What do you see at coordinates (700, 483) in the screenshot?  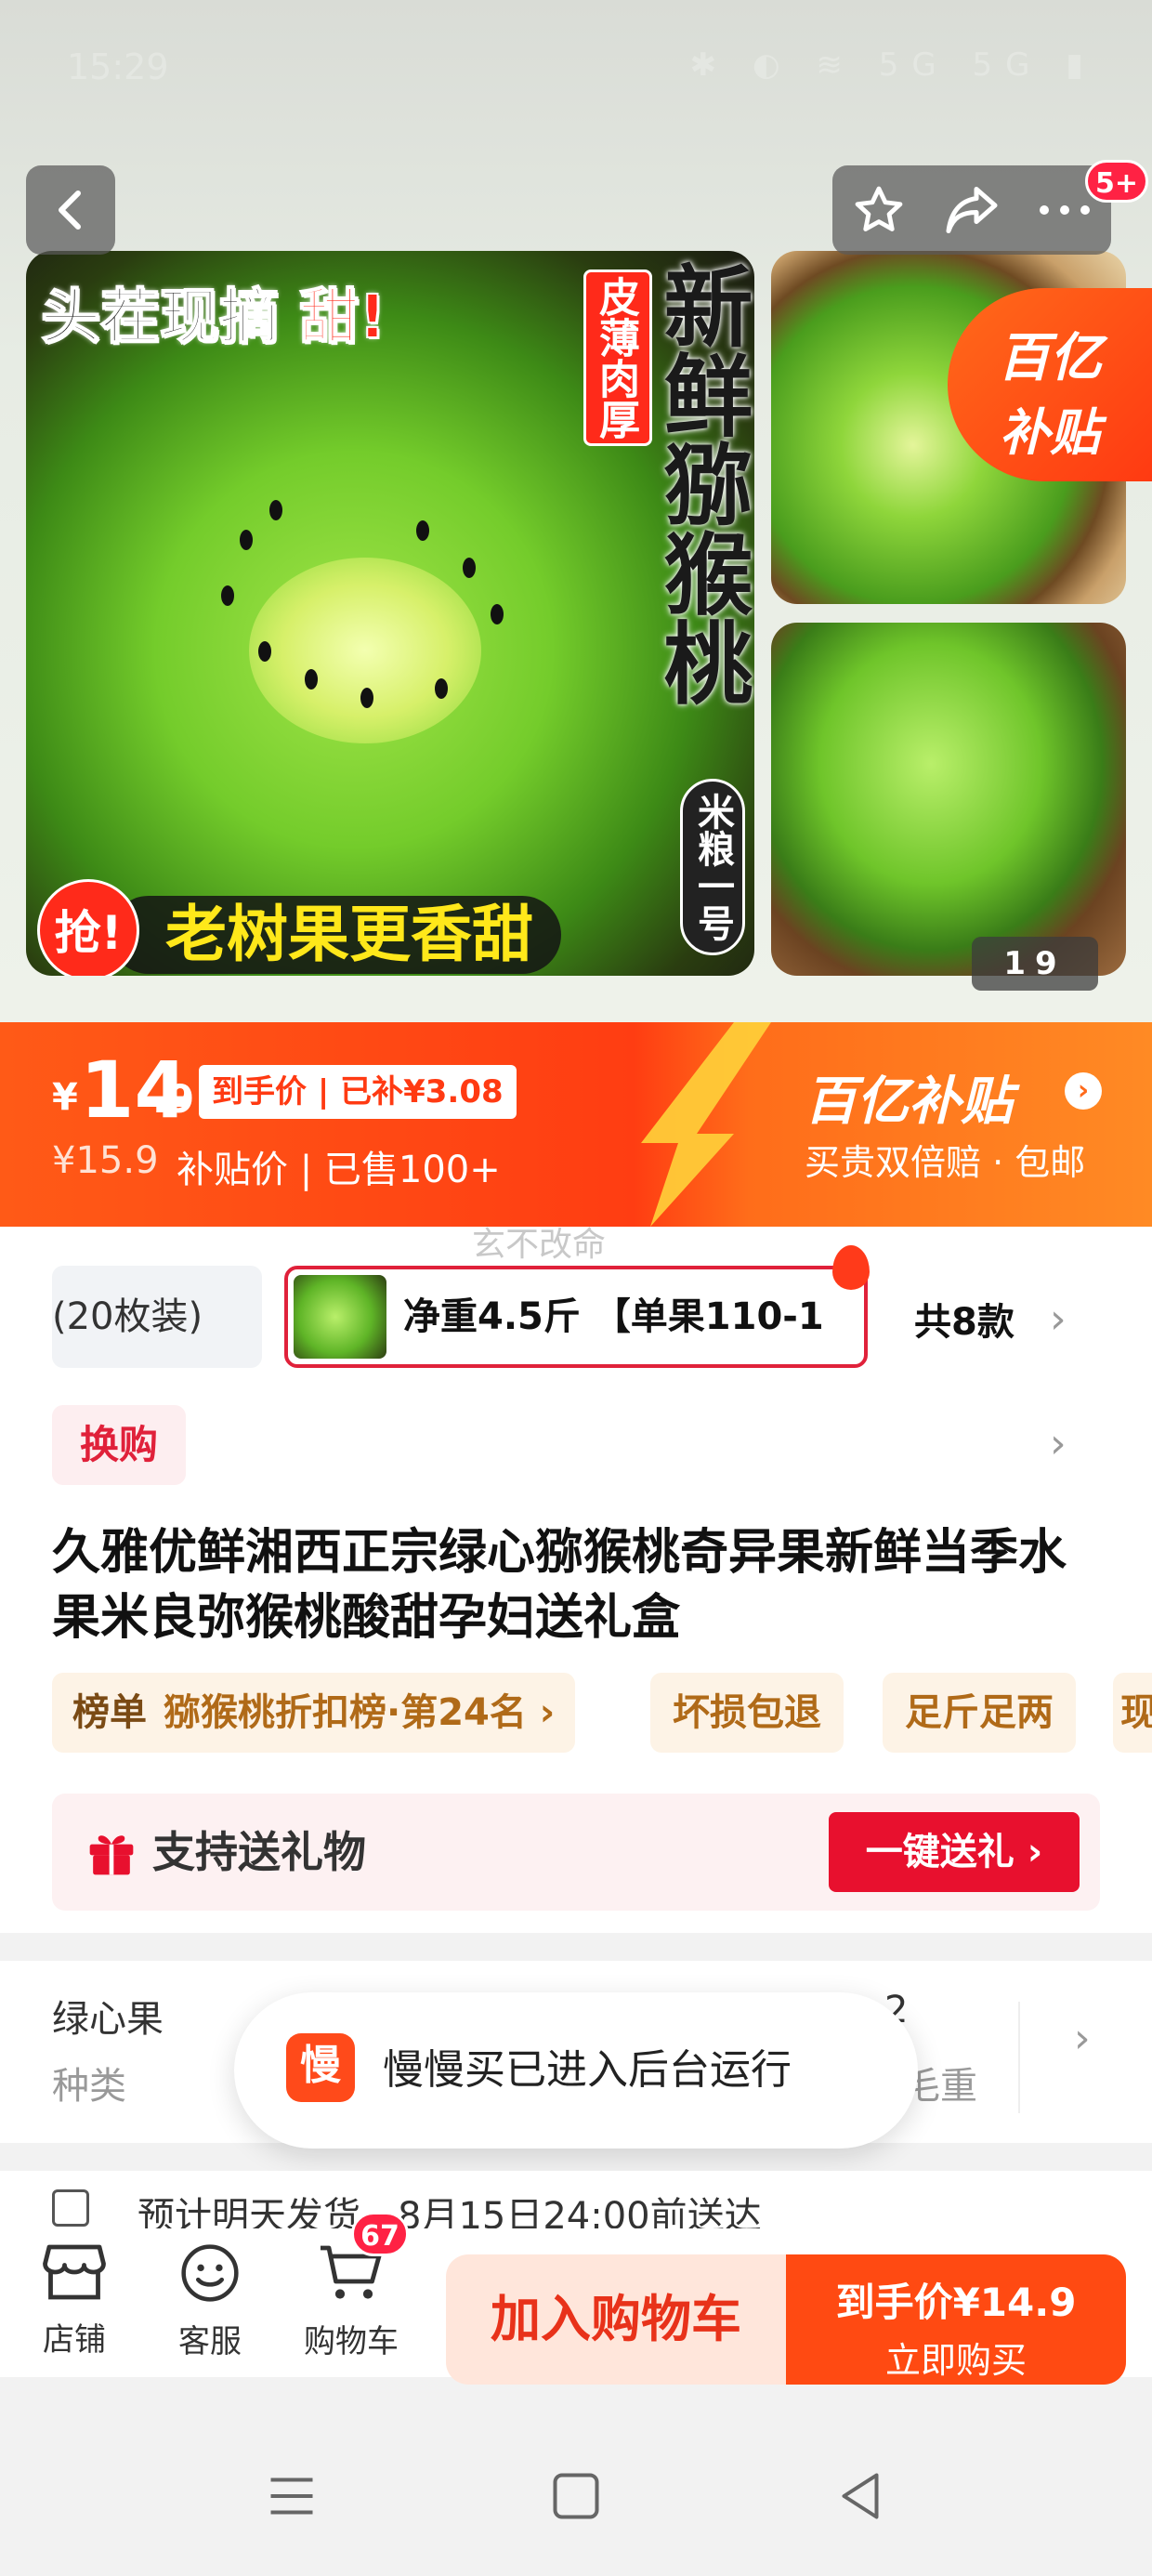 I see `vertical-title: 新鲜猕猴桃` at bounding box center [700, 483].